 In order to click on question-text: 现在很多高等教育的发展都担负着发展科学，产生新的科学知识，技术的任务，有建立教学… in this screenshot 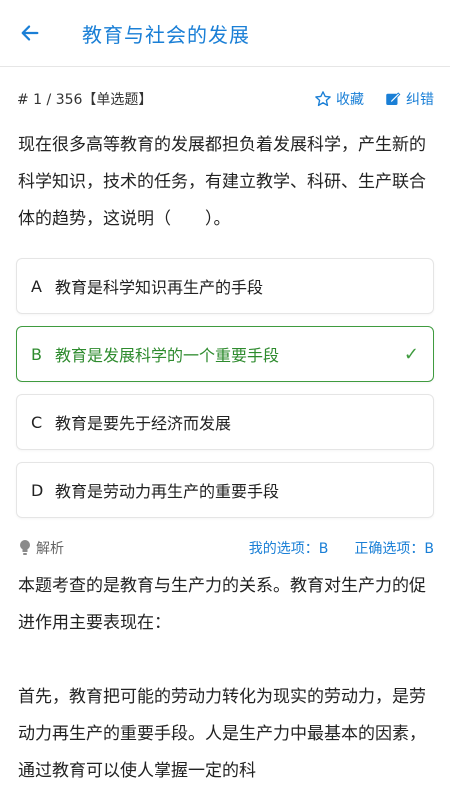, I will do `click(222, 182)`.